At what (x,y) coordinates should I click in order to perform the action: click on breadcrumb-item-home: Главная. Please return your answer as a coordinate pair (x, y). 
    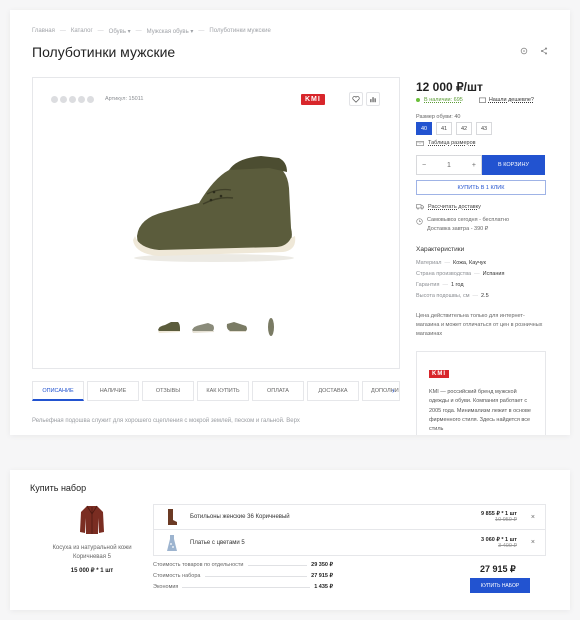
    Looking at the image, I should click on (43, 31).